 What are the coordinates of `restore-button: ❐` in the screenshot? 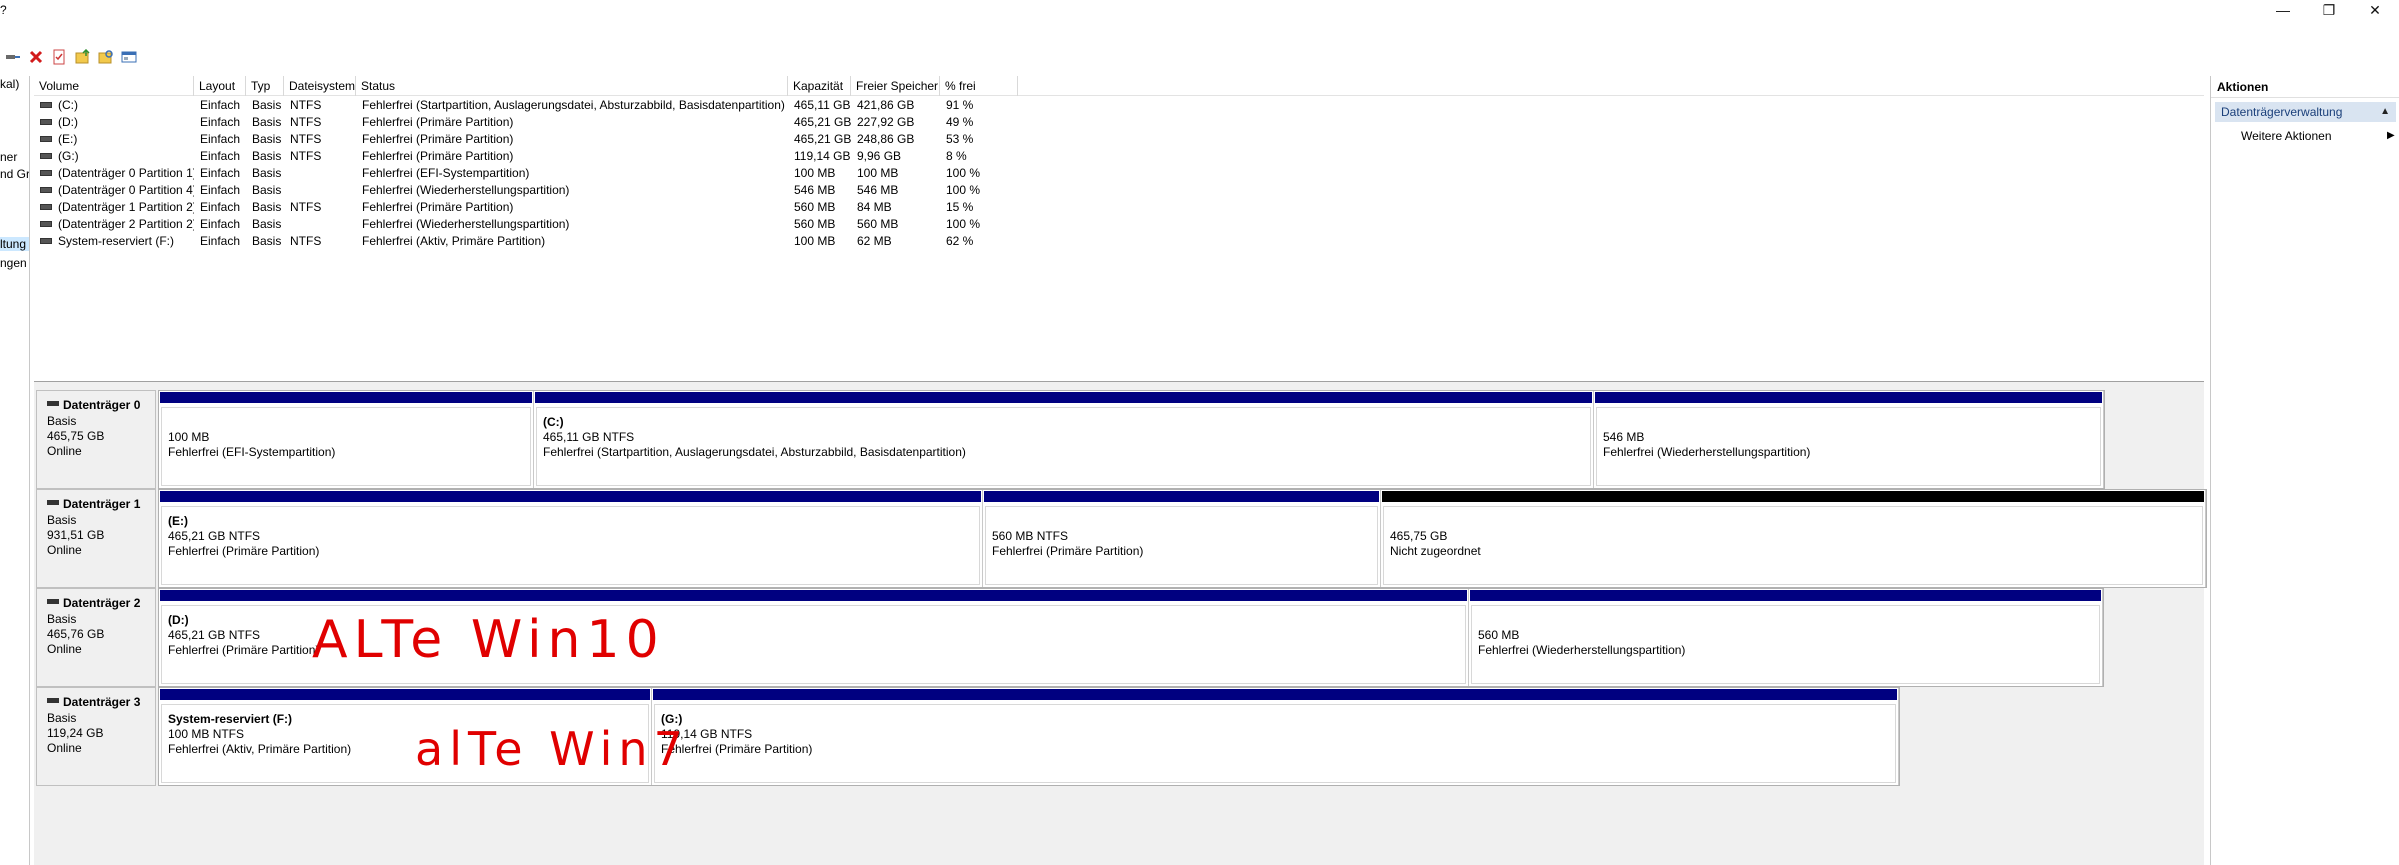 It's located at (2329, 10).